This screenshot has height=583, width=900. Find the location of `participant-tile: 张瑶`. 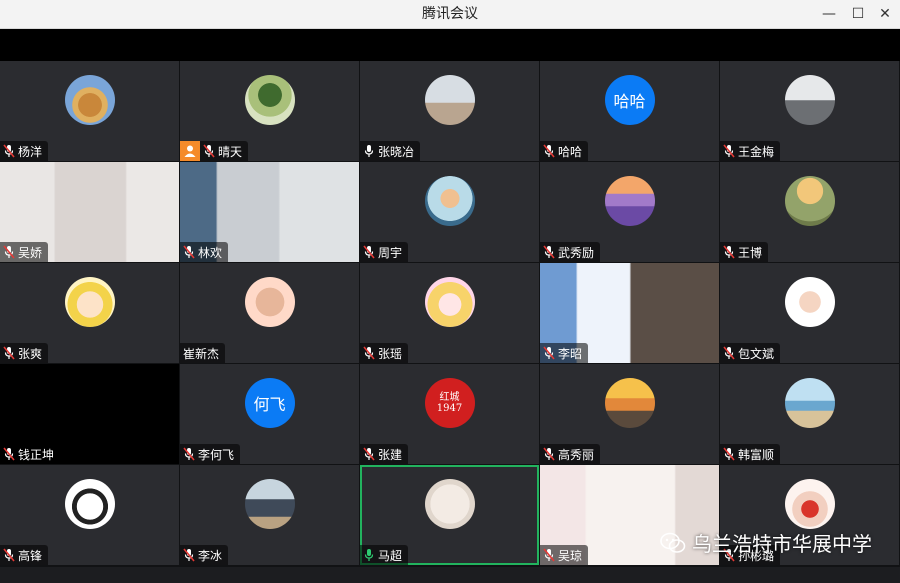

participant-tile: 张瑶 is located at coordinates (449, 313).